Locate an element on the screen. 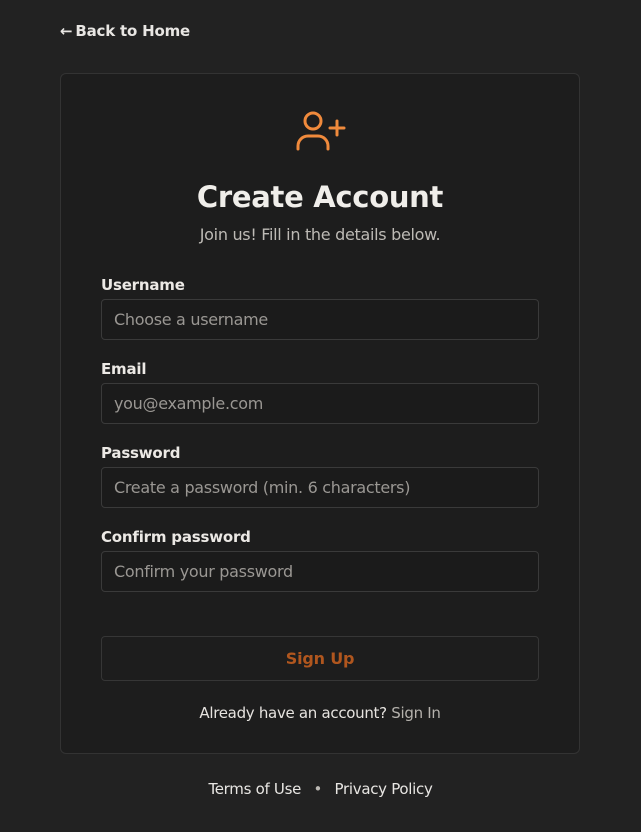  confirm-password-input is located at coordinates (320, 571).